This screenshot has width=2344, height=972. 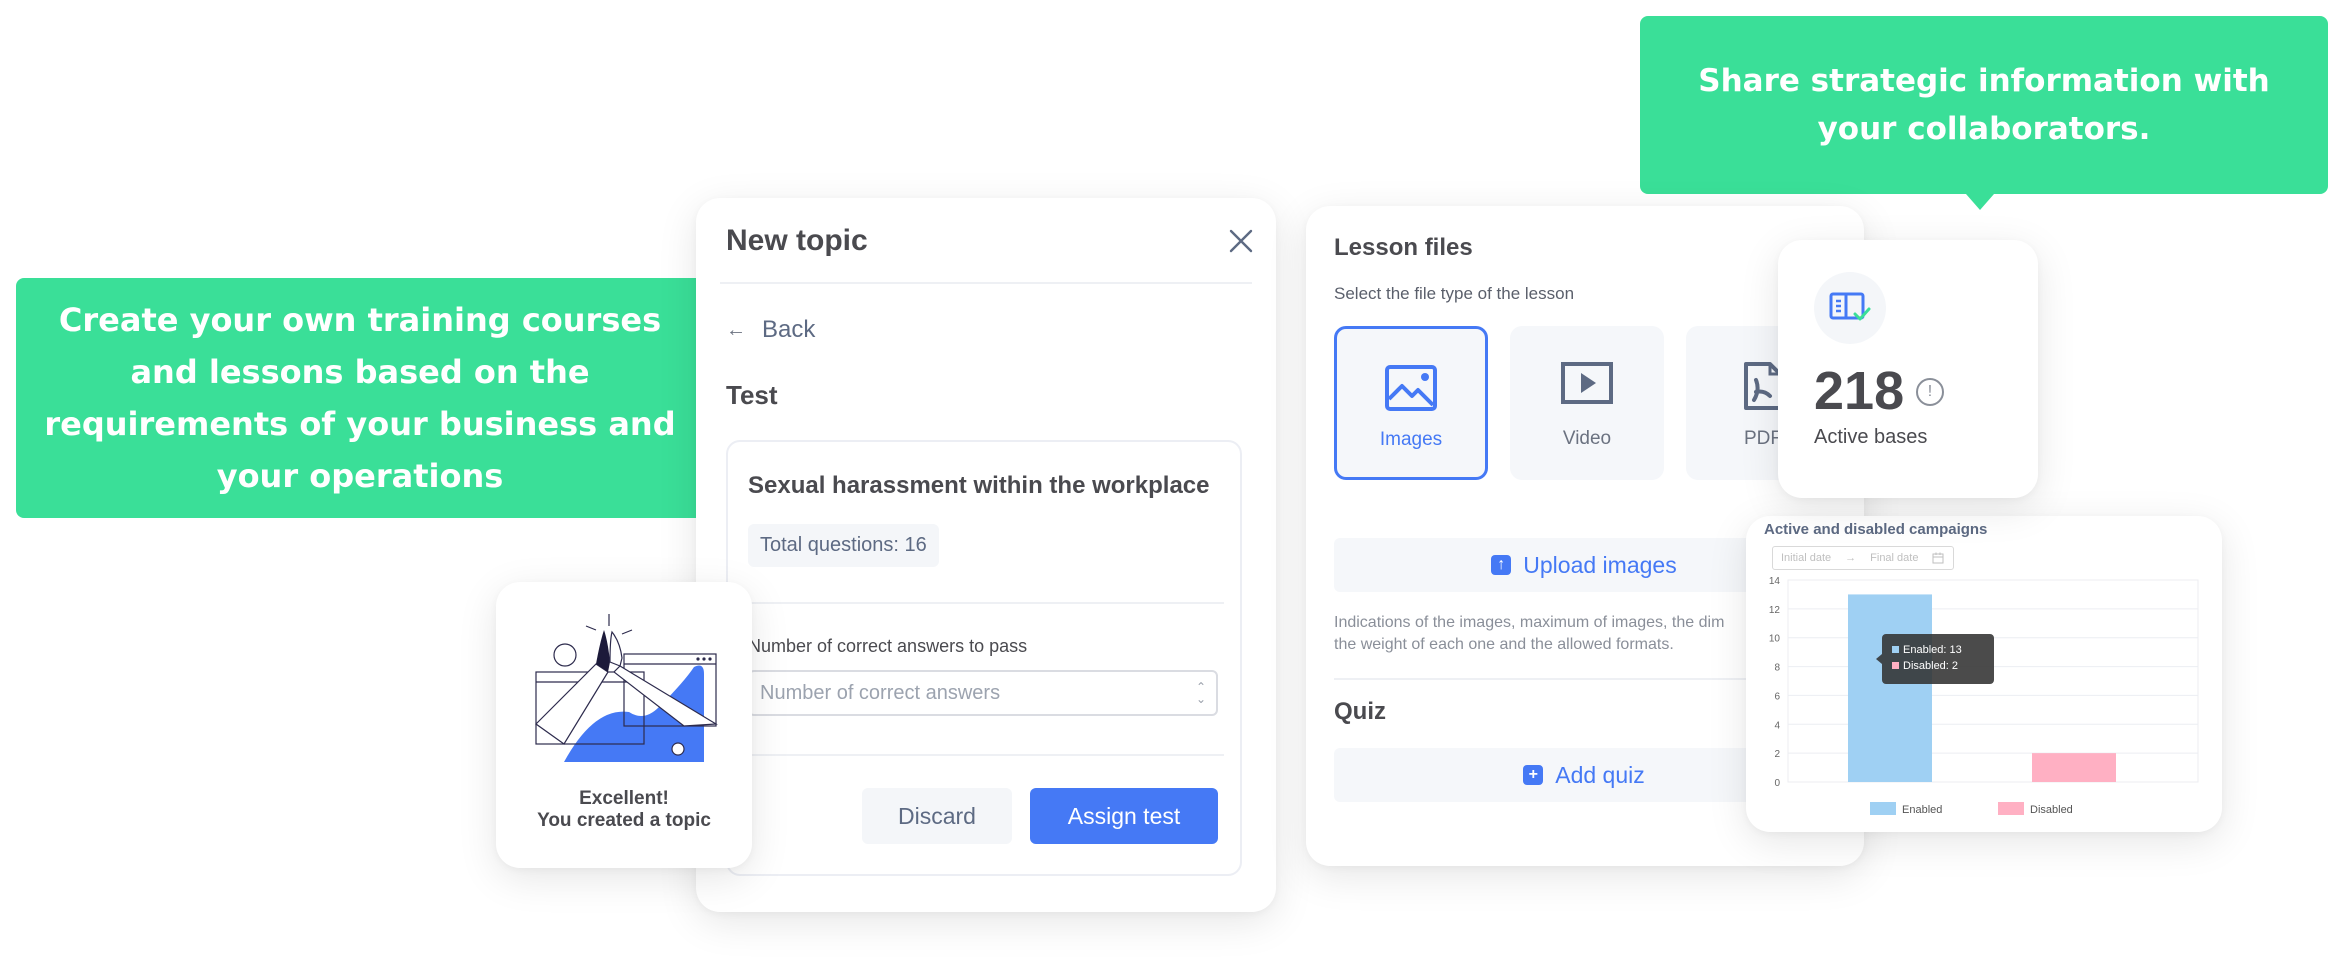 I want to click on filetype-images: Images, so click(x=1411, y=403).